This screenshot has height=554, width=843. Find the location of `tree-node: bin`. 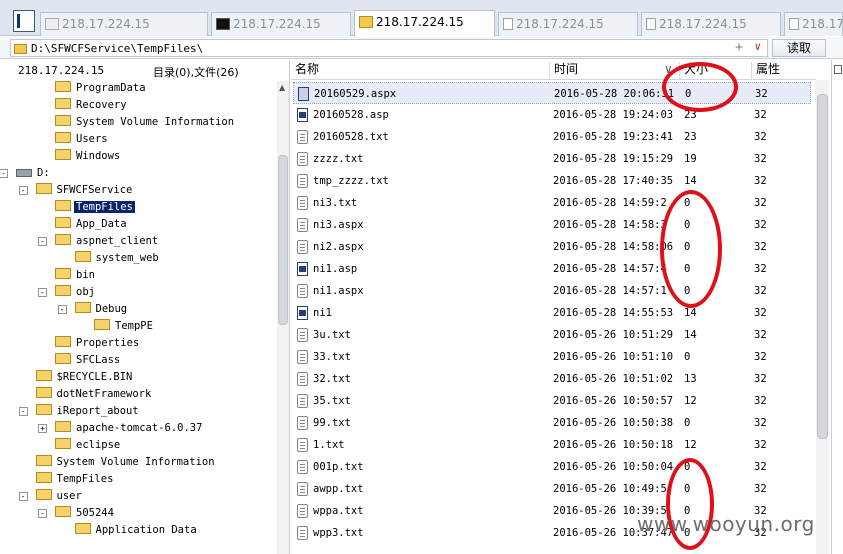

tree-node: bin is located at coordinates (76, 275).